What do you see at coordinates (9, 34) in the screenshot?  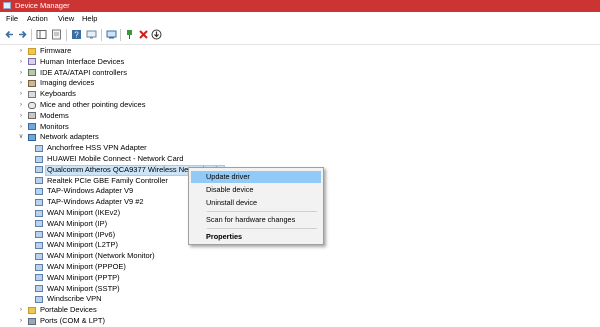 I see `back-arrow-icon` at bounding box center [9, 34].